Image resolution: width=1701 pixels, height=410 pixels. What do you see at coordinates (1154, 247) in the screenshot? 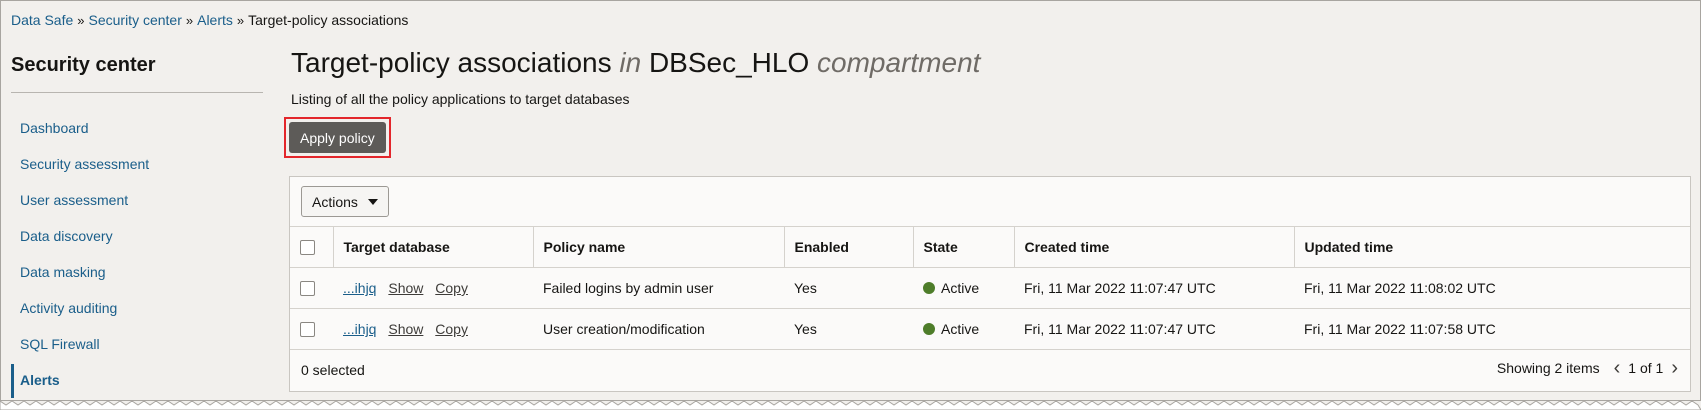
I see `column-header-created-time: Created time` at bounding box center [1154, 247].